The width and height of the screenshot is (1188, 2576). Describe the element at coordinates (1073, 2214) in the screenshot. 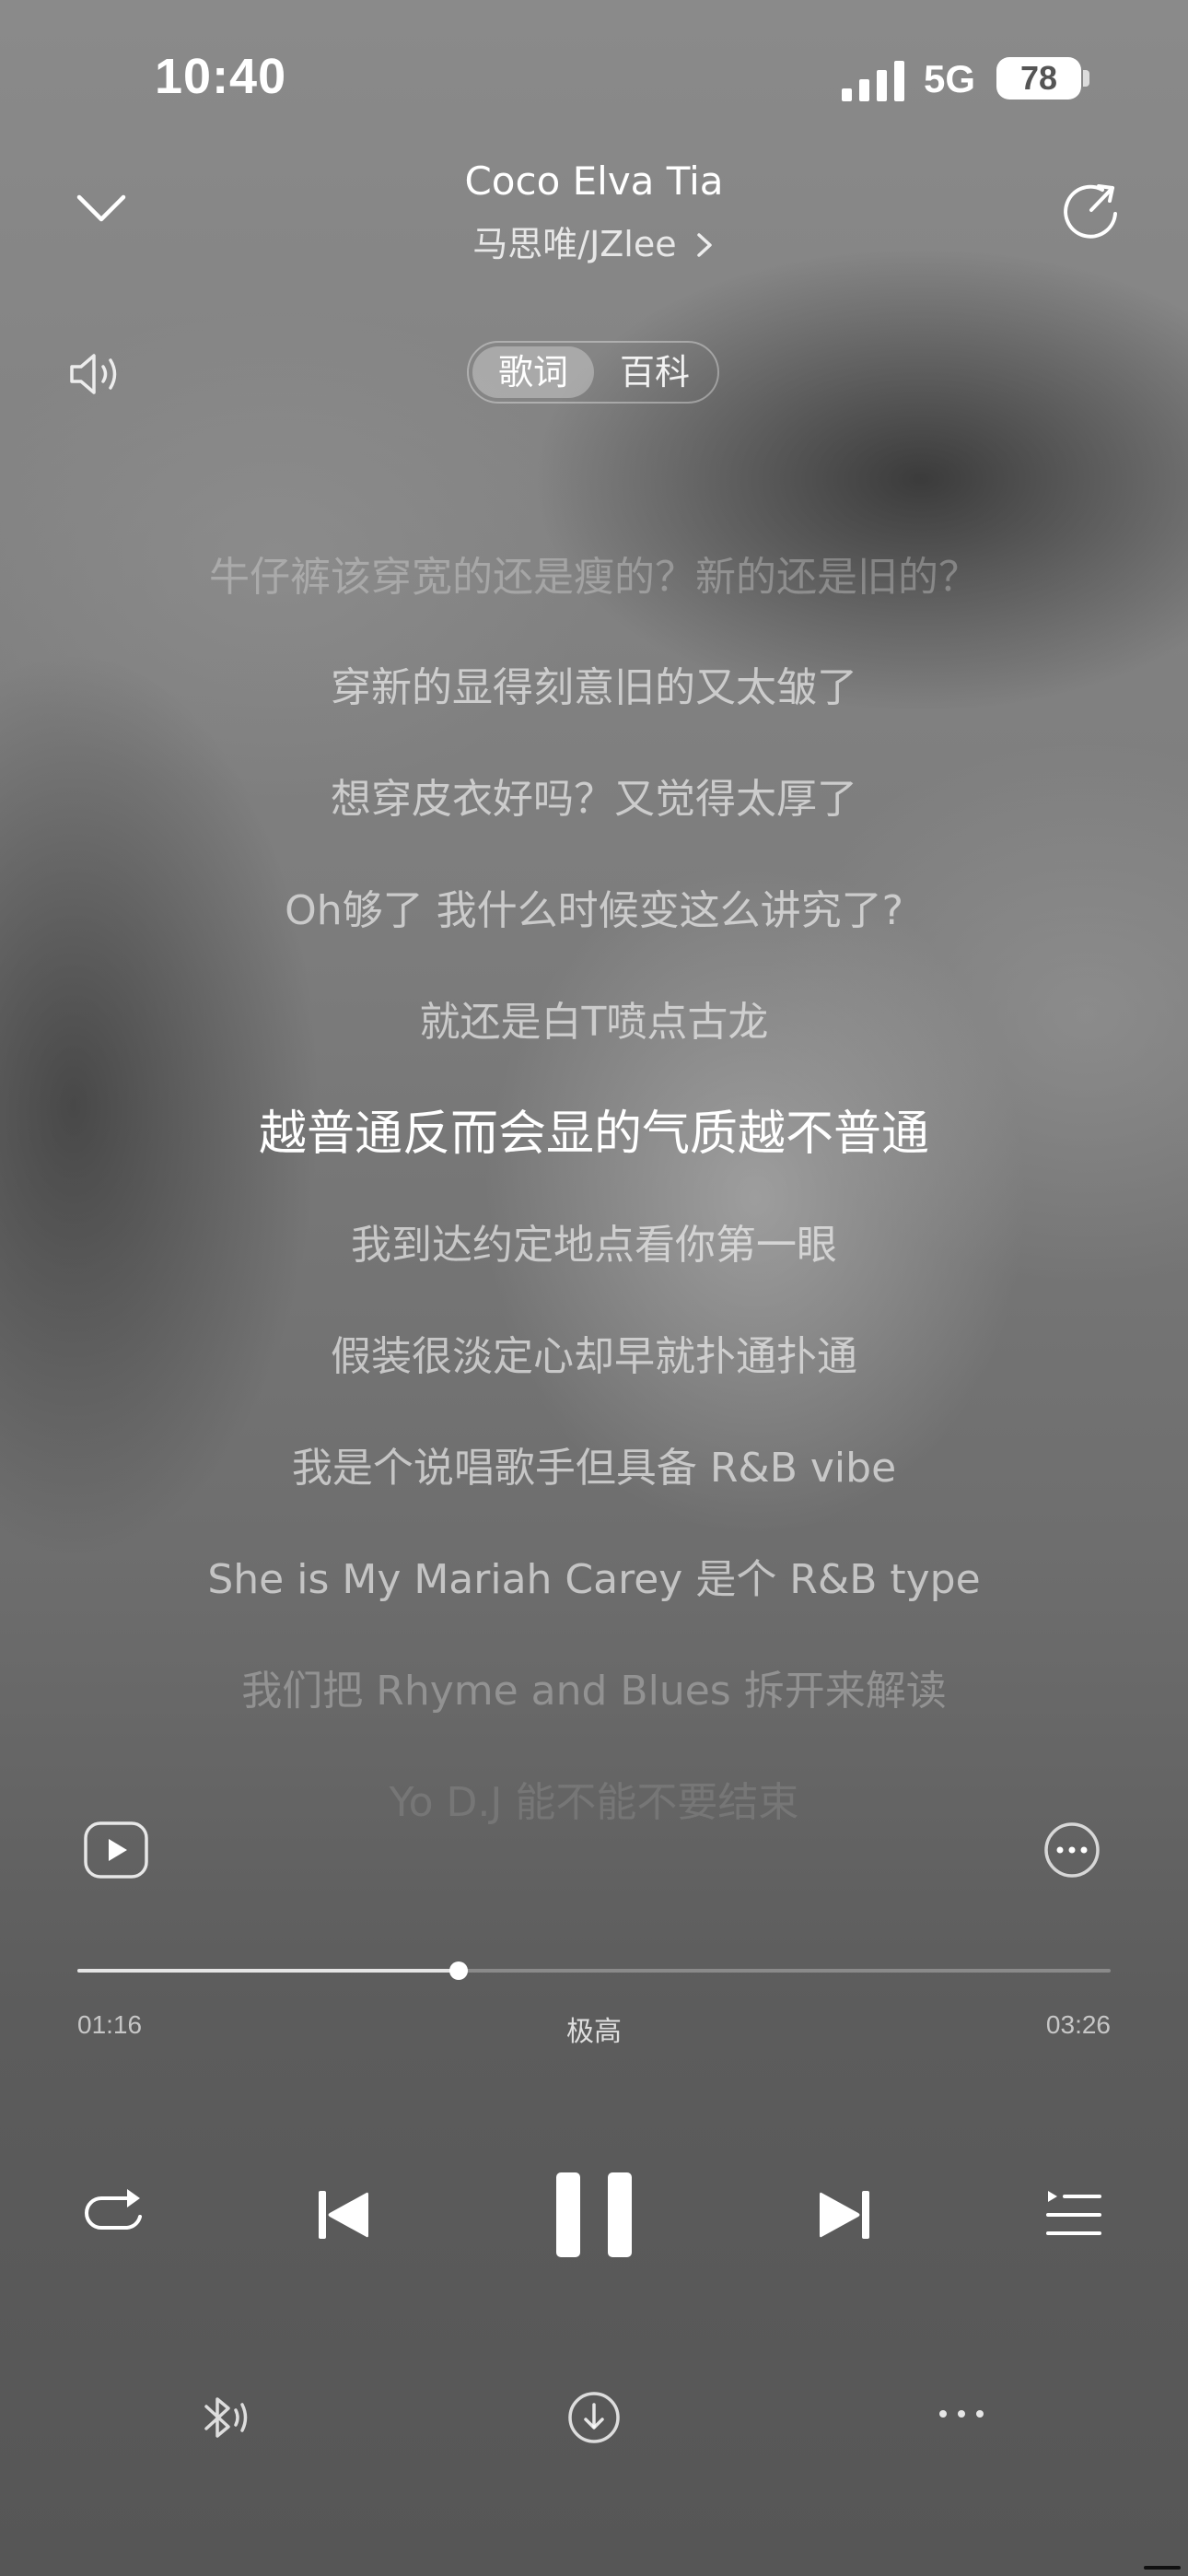

I see `playlist-icon` at that location.